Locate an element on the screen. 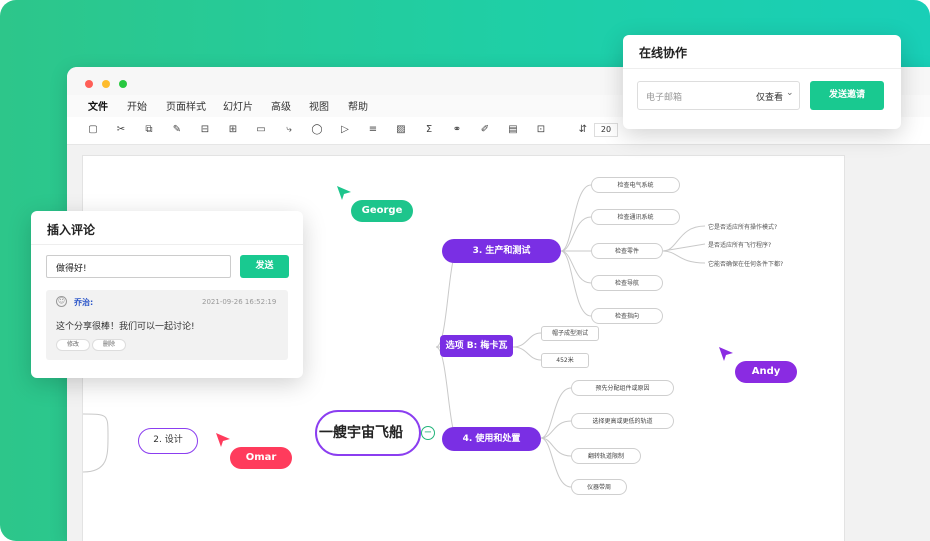 The width and height of the screenshot is (930, 541). branch-use-disposal: 4. 使用和处置 is located at coordinates (491, 439).